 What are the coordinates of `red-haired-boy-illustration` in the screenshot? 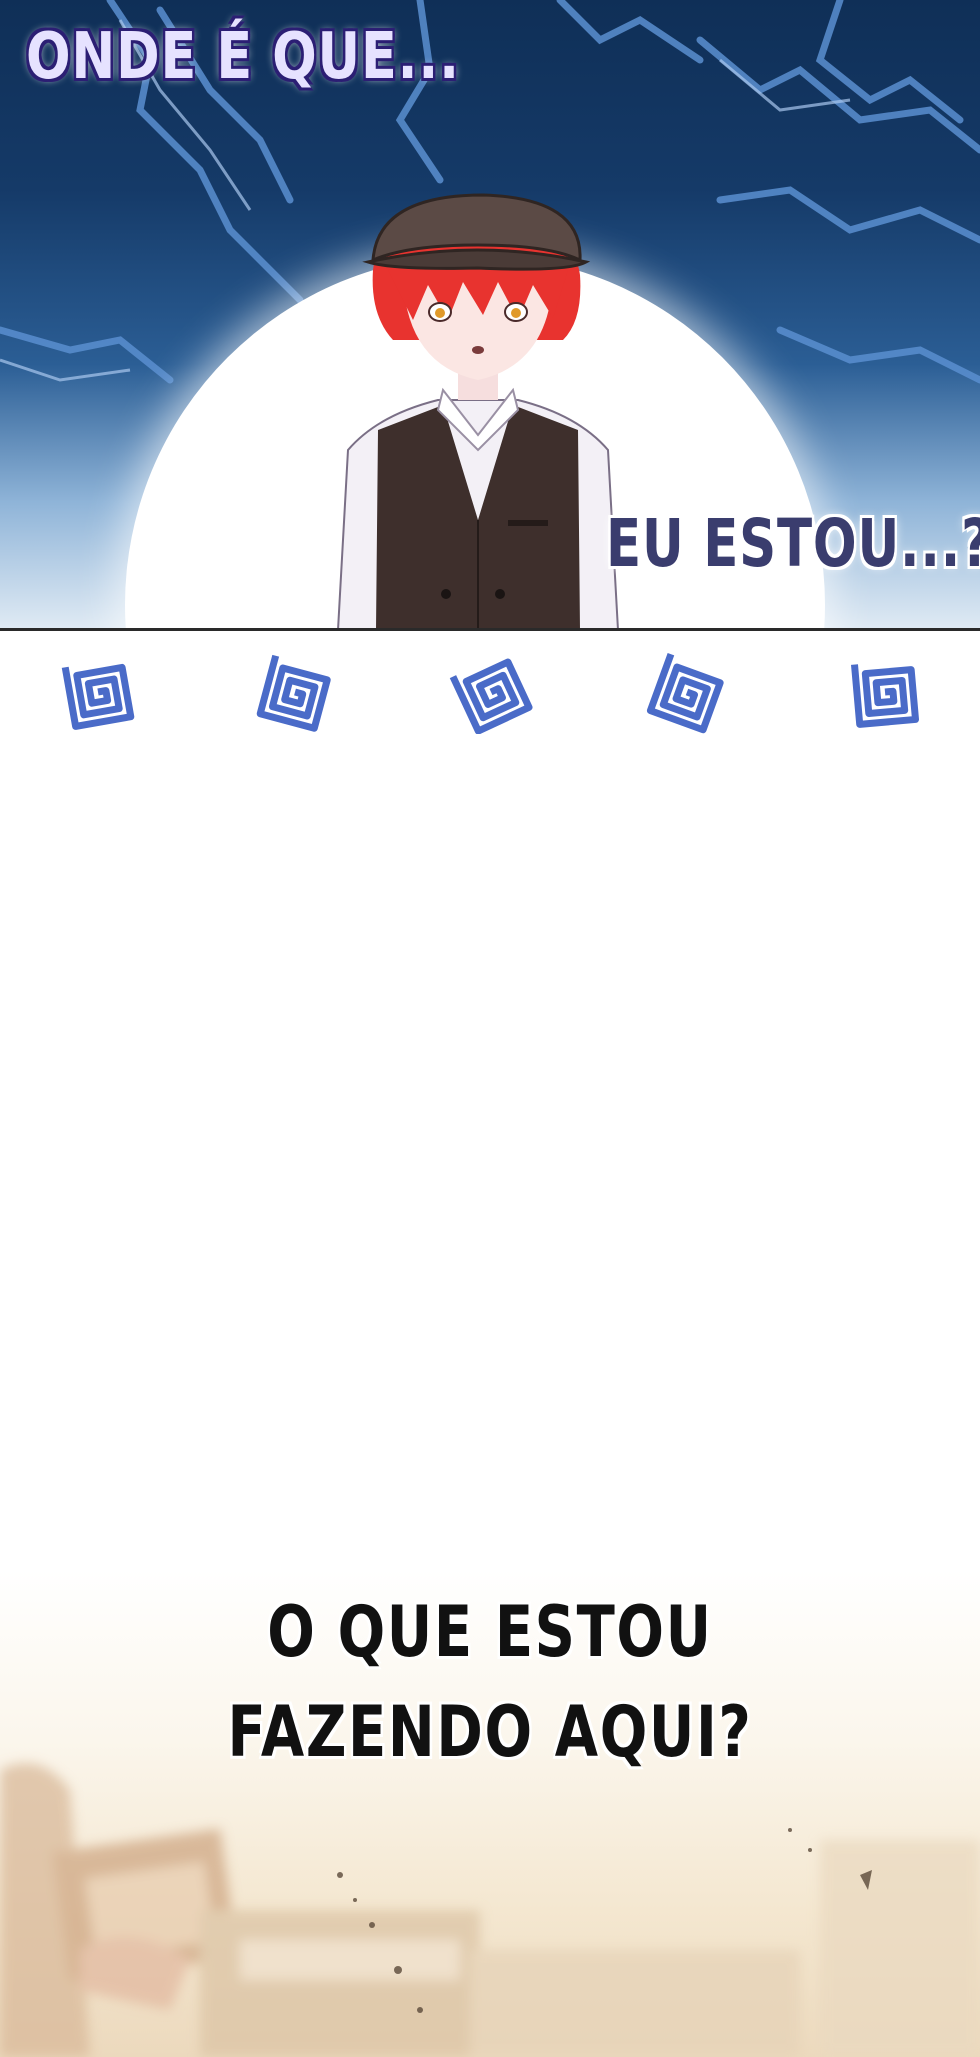 It's located at (478, 410).